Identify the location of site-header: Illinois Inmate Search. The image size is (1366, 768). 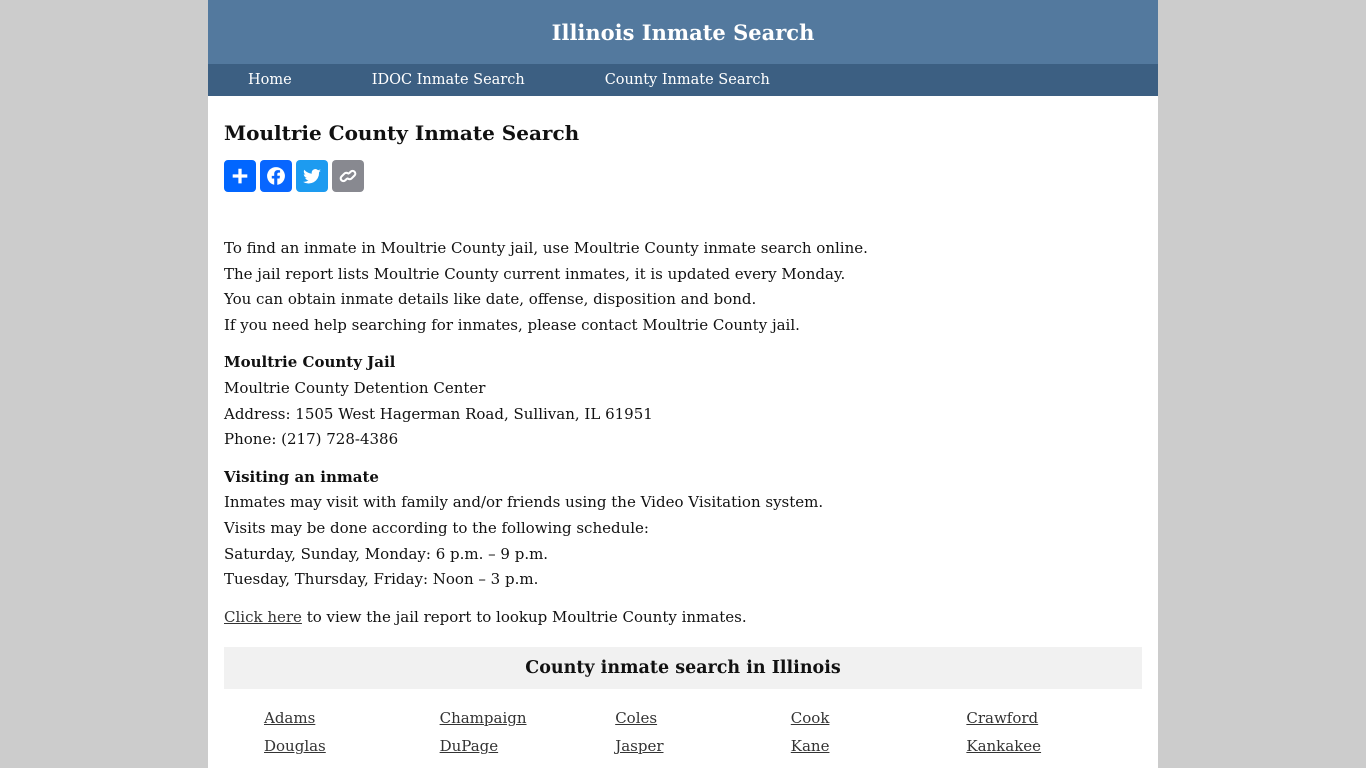
(683, 32).